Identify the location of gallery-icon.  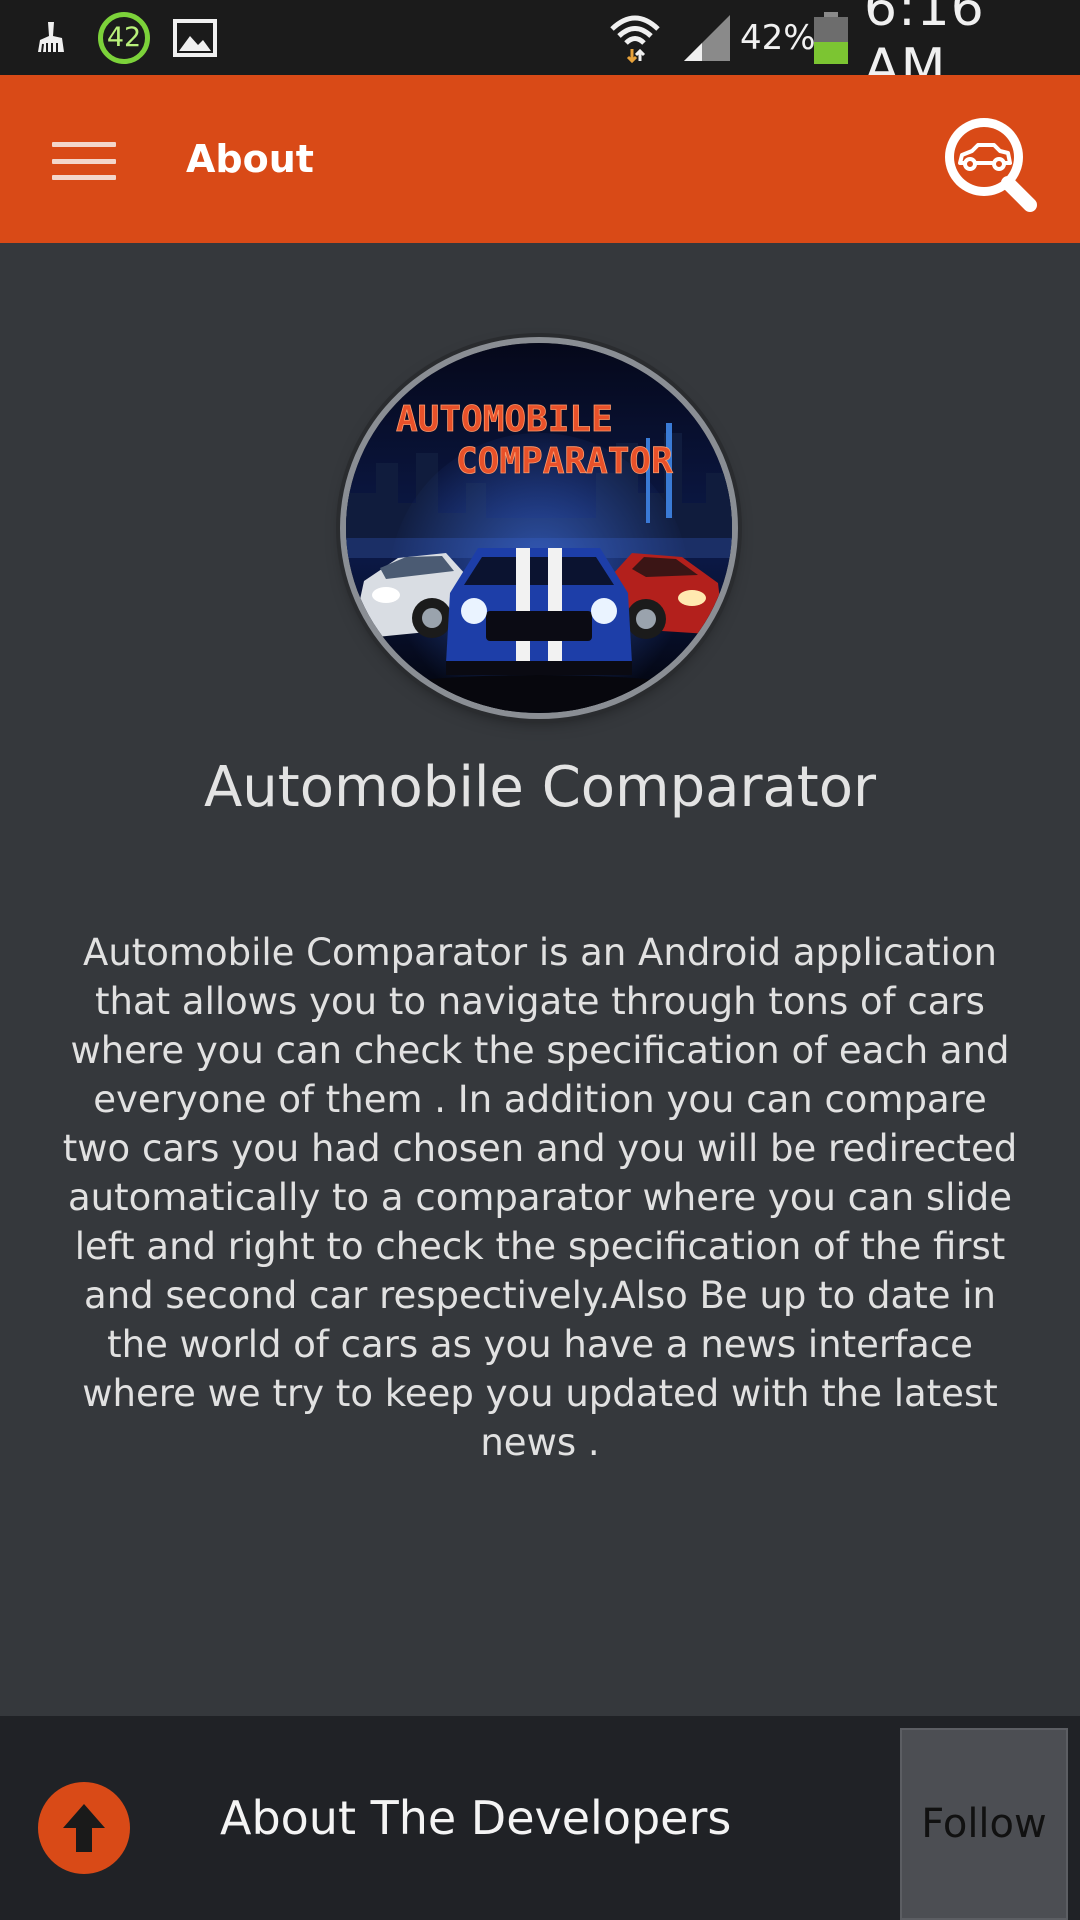
(195, 37).